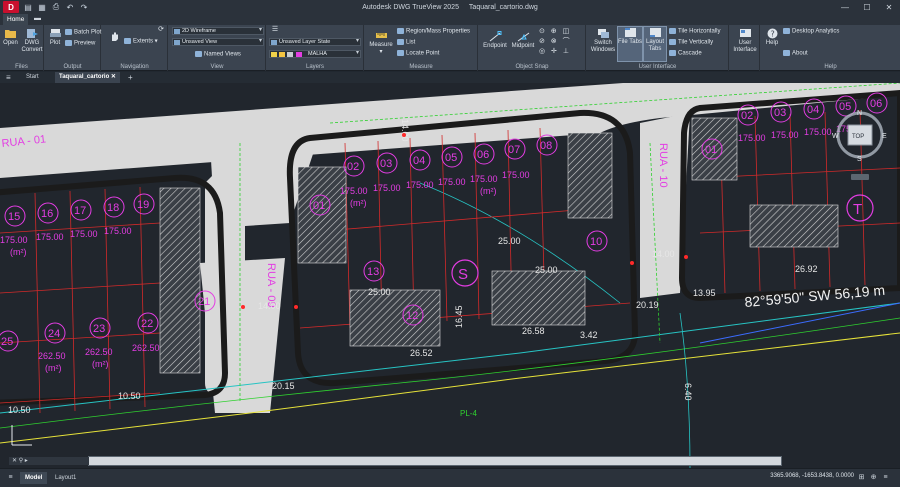 The height and width of the screenshot is (487, 900). What do you see at coordinates (811, 32) in the screenshot?
I see `desktop-analytics-button: Desktop Analytics` at bounding box center [811, 32].